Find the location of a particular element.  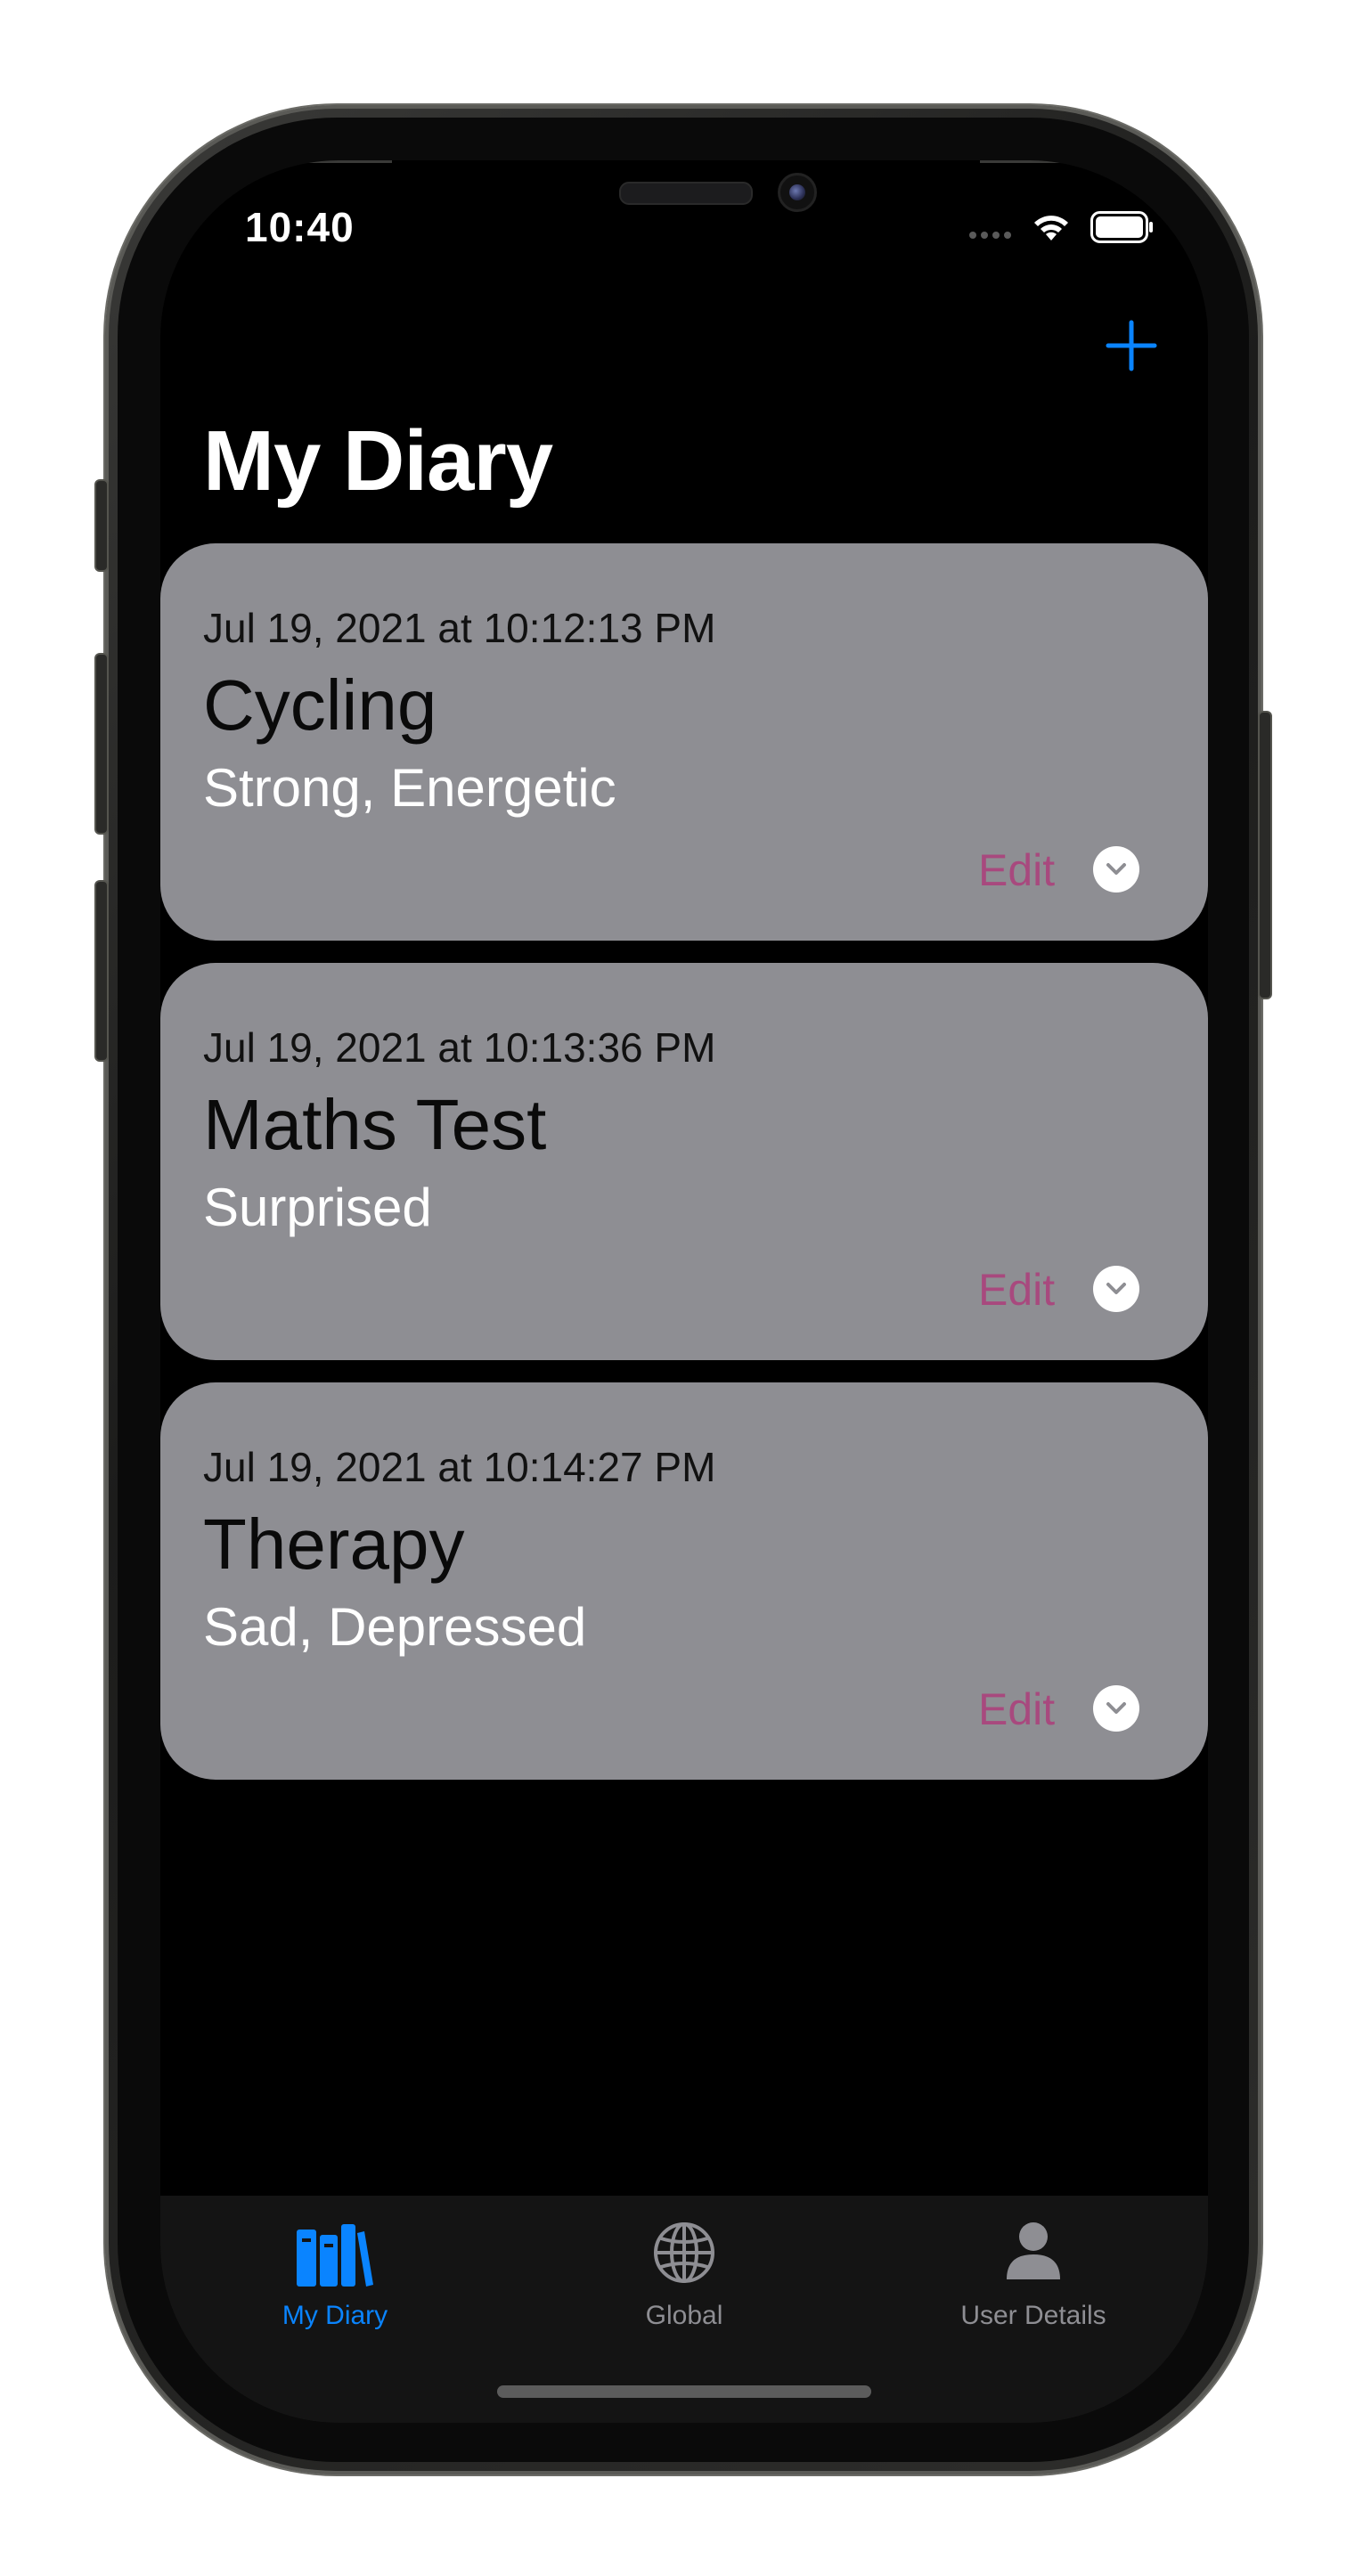

tab-user-details: User Details is located at coordinates (1034, 2267).